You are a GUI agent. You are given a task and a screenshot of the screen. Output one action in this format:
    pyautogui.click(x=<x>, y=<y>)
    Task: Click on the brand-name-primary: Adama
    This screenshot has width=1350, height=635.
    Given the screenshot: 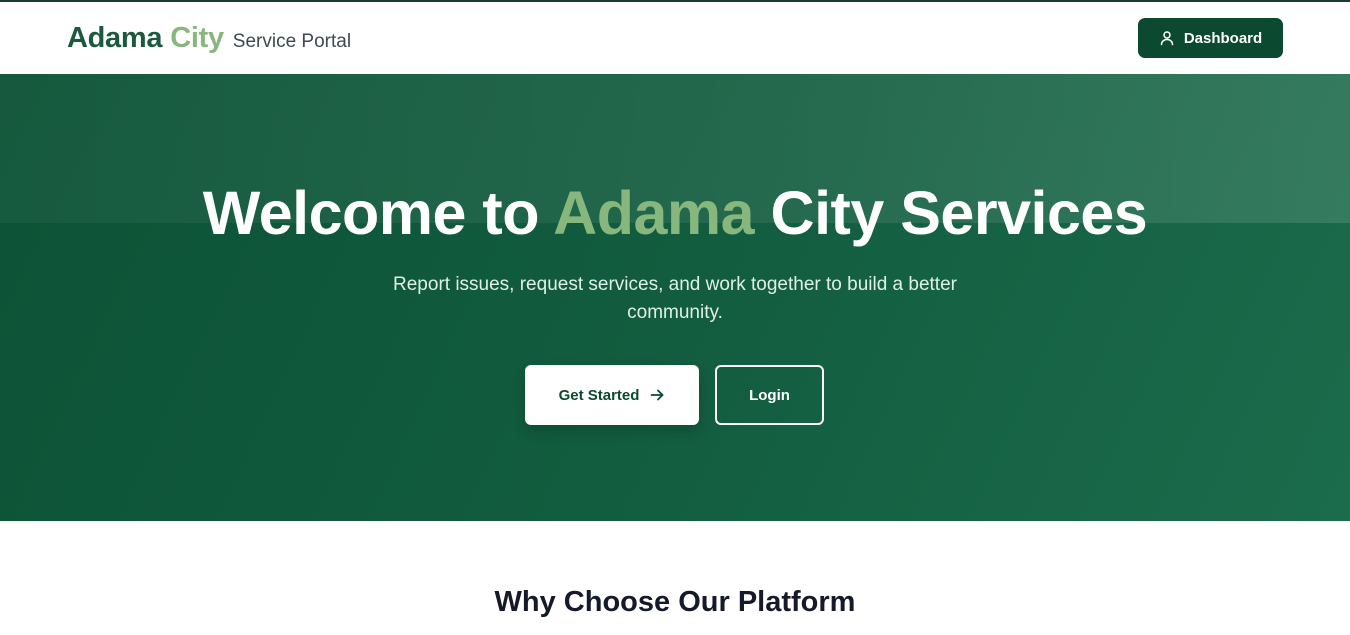 What is the action you would take?
    pyautogui.click(x=115, y=38)
    